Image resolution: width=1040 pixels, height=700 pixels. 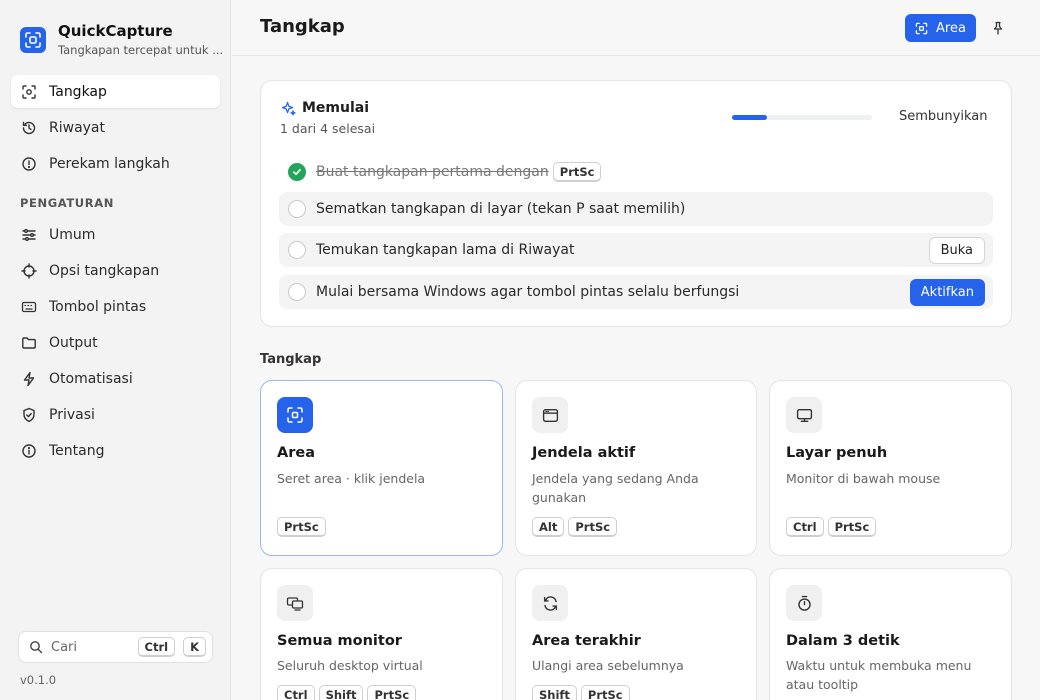 I want to click on sidebar-item-privasi: Privasi, so click(x=115, y=414).